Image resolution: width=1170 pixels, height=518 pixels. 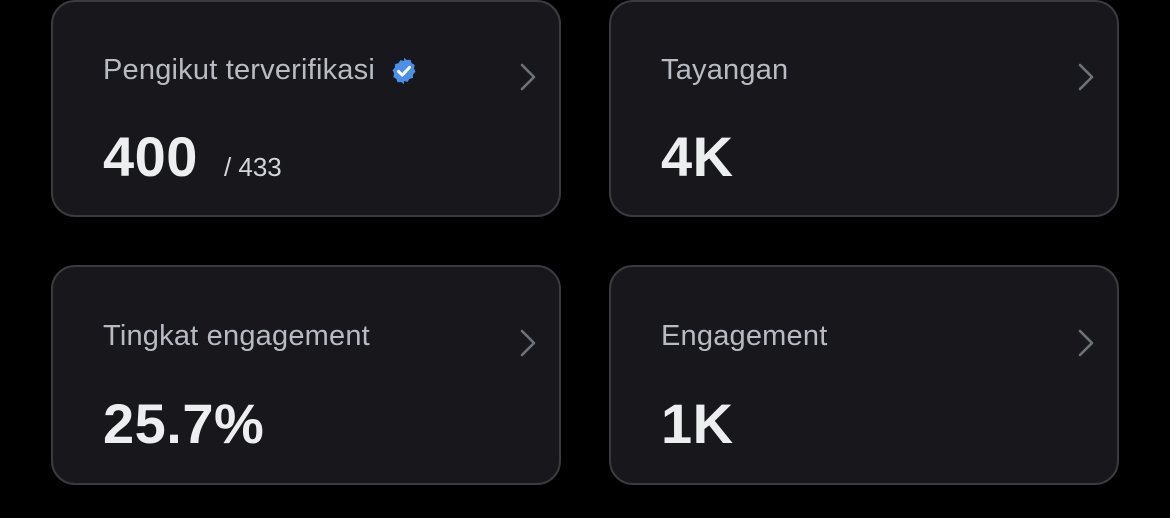 I want to click on metric-value: 4K, so click(x=697, y=156).